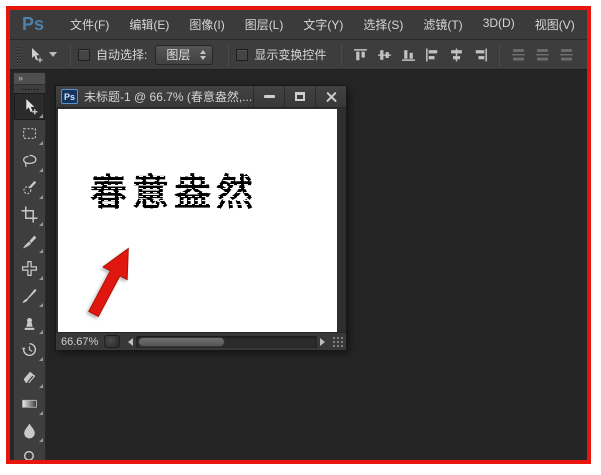 This screenshot has height=475, width=601. What do you see at coordinates (322, 341) in the screenshot?
I see `scroll-right-icon` at bounding box center [322, 341].